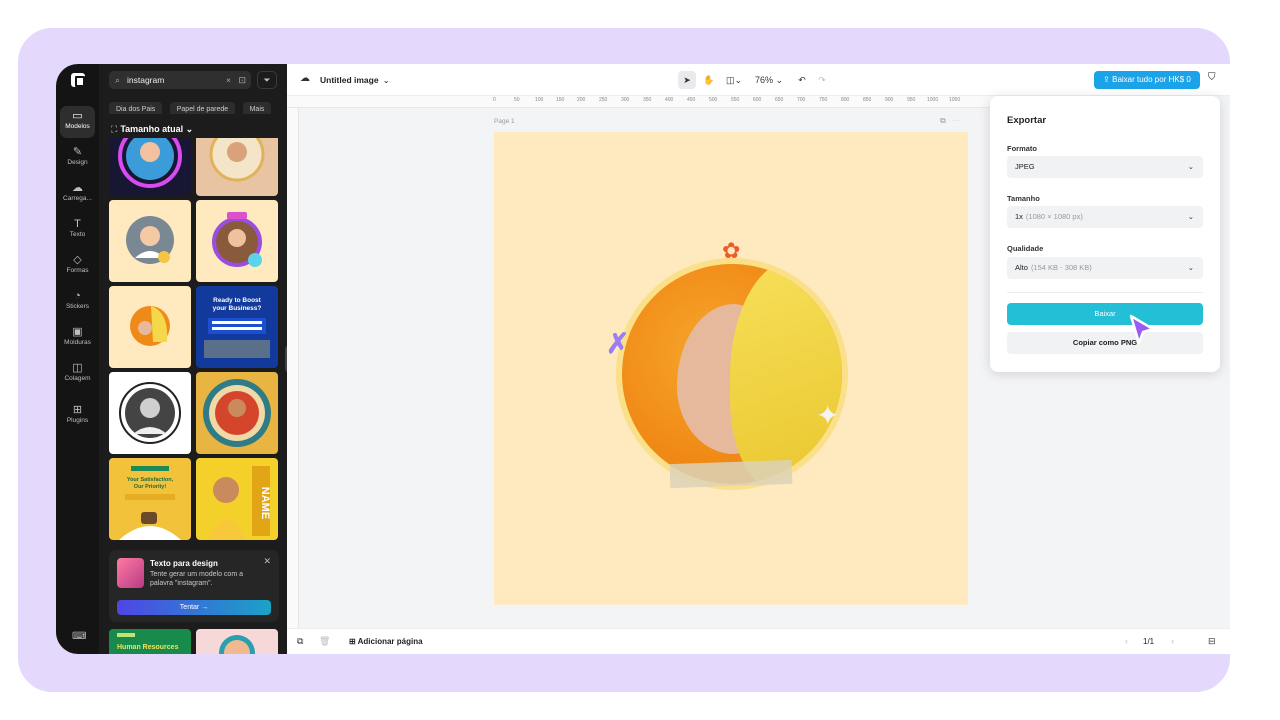  I want to click on ruler-tick: 500, so click(713, 100).